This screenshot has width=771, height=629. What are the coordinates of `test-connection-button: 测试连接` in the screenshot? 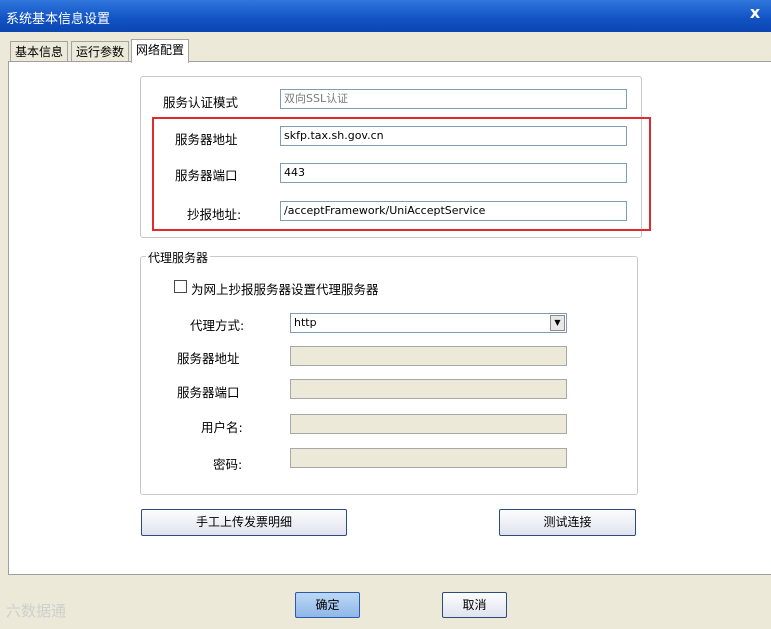 It's located at (567, 522).